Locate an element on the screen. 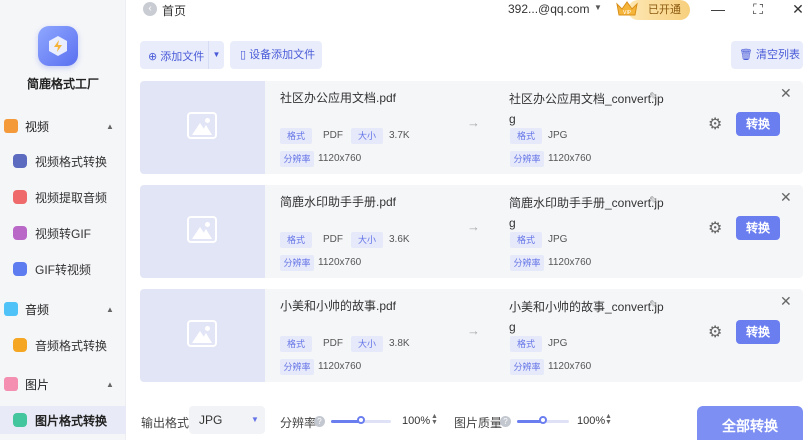 The image size is (809, 440). sidebar-item-extract-audio: 视频提取音频 is located at coordinates (63, 197).